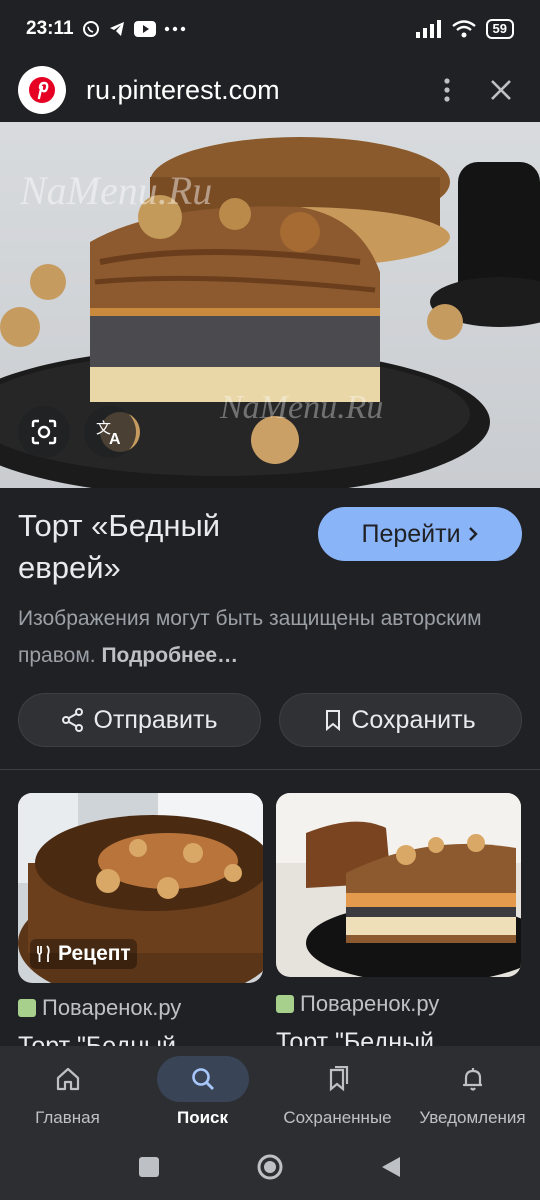 This screenshot has height=1200, width=540. I want to click on circle-icon, so click(270, 1166).